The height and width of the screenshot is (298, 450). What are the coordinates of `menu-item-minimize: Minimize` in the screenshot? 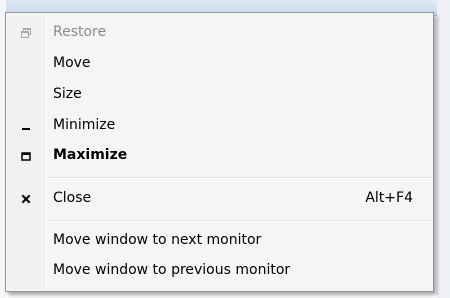 It's located at (219, 126).